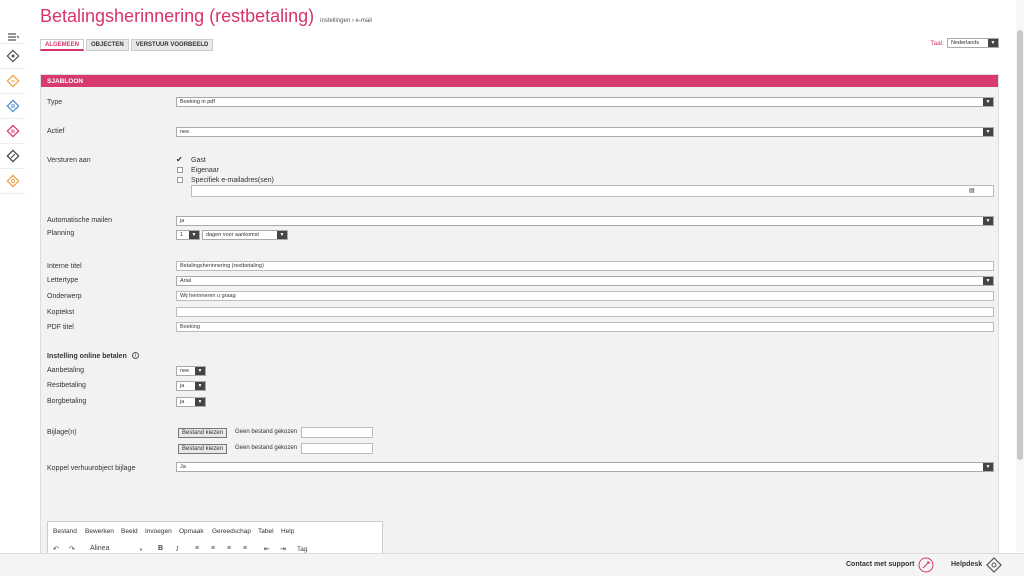  What do you see at coordinates (585, 266) in the screenshot?
I see `interne-titel-input: Betalingsherinnering (restbetaling)` at bounding box center [585, 266].